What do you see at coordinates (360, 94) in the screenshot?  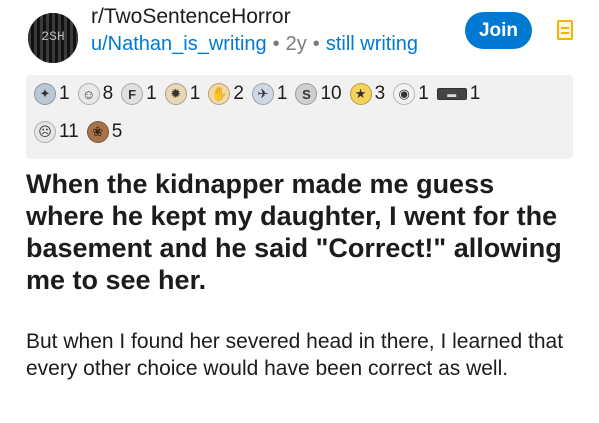 I see `gold-award-icon: ★` at bounding box center [360, 94].